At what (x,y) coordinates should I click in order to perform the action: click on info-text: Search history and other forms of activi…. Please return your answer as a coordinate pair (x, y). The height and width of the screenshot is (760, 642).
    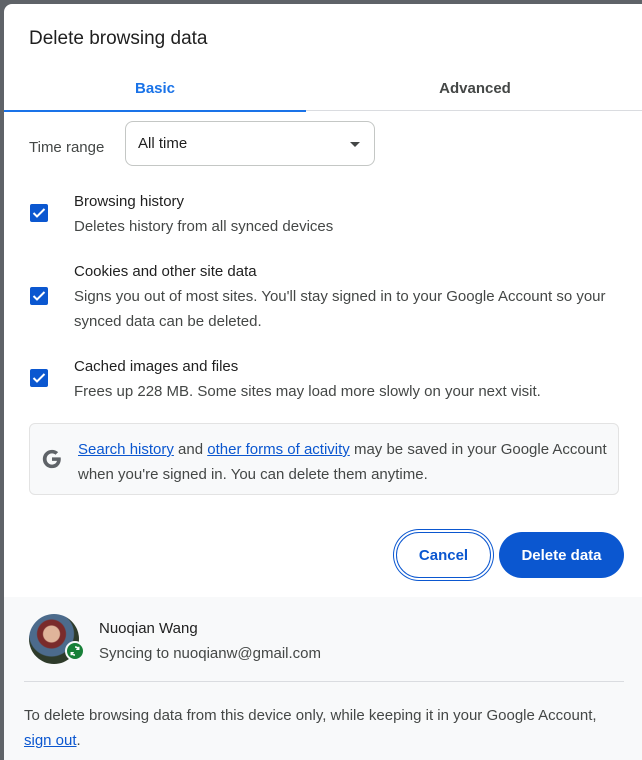
    Looking at the image, I should click on (343, 462).